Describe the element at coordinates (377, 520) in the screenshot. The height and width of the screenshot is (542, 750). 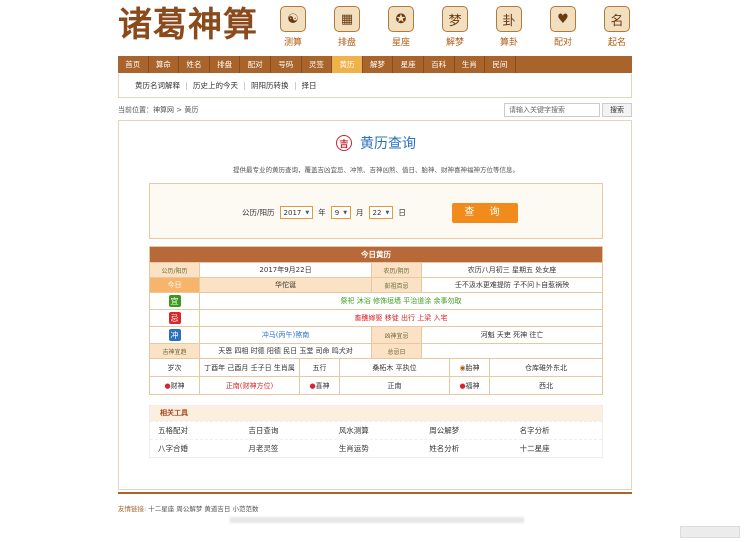
I see `footer-copyright-blurred` at that location.